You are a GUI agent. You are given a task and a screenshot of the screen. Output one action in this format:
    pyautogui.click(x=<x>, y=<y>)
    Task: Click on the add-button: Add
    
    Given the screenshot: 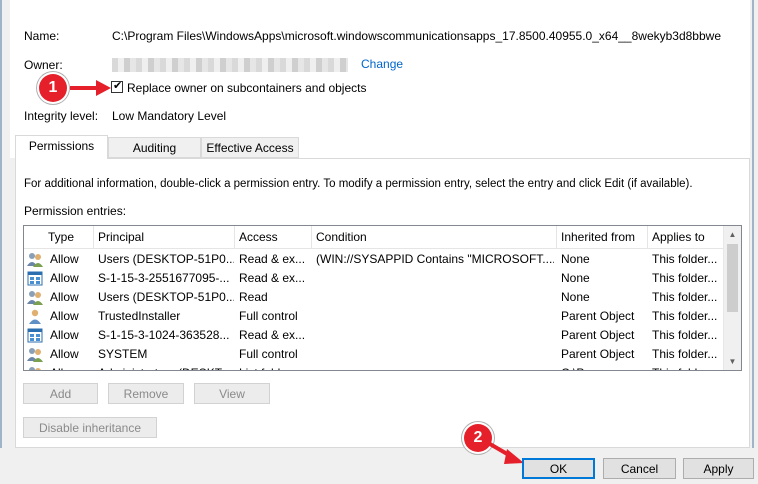 What is the action you would take?
    pyautogui.click(x=60, y=393)
    